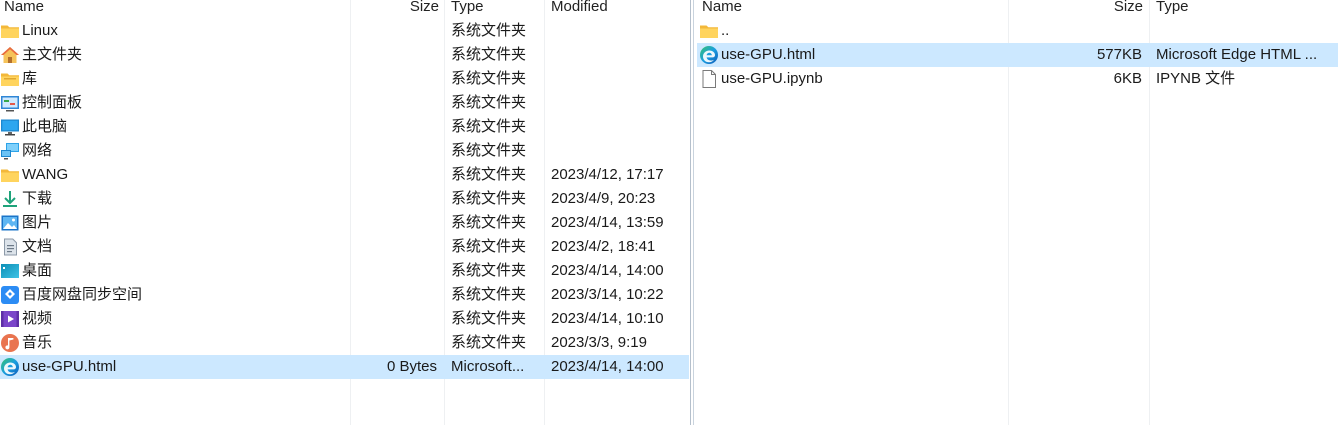  What do you see at coordinates (174, 319) in the screenshot?
I see `file-name-cell: 视频` at bounding box center [174, 319].